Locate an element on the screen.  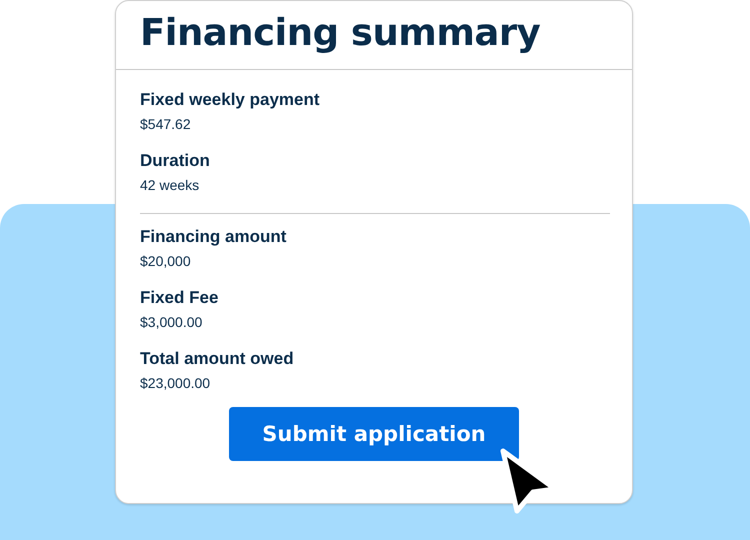
field-label: Duration is located at coordinates (175, 161).